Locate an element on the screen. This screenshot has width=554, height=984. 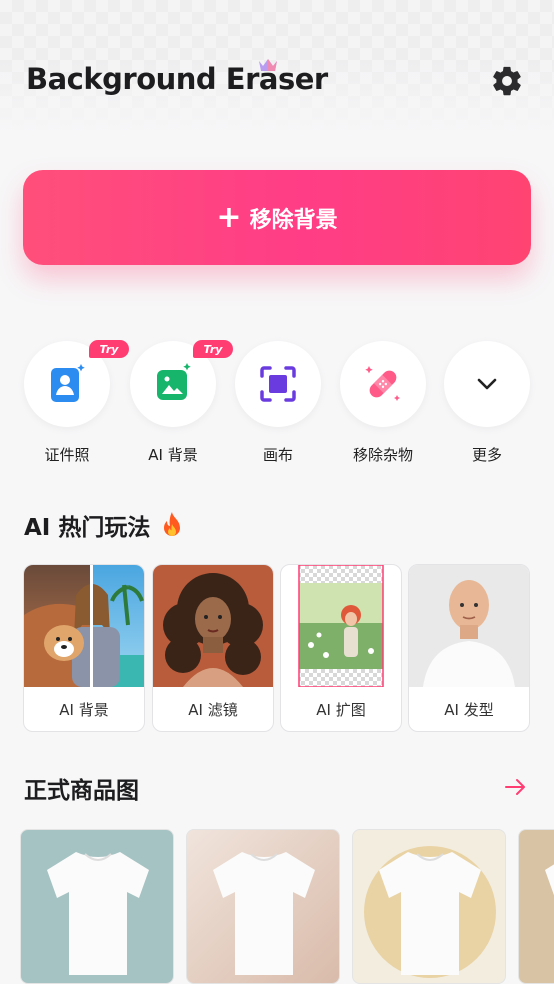
ai-card-filter: AI 滤镜 is located at coordinates (213, 648).